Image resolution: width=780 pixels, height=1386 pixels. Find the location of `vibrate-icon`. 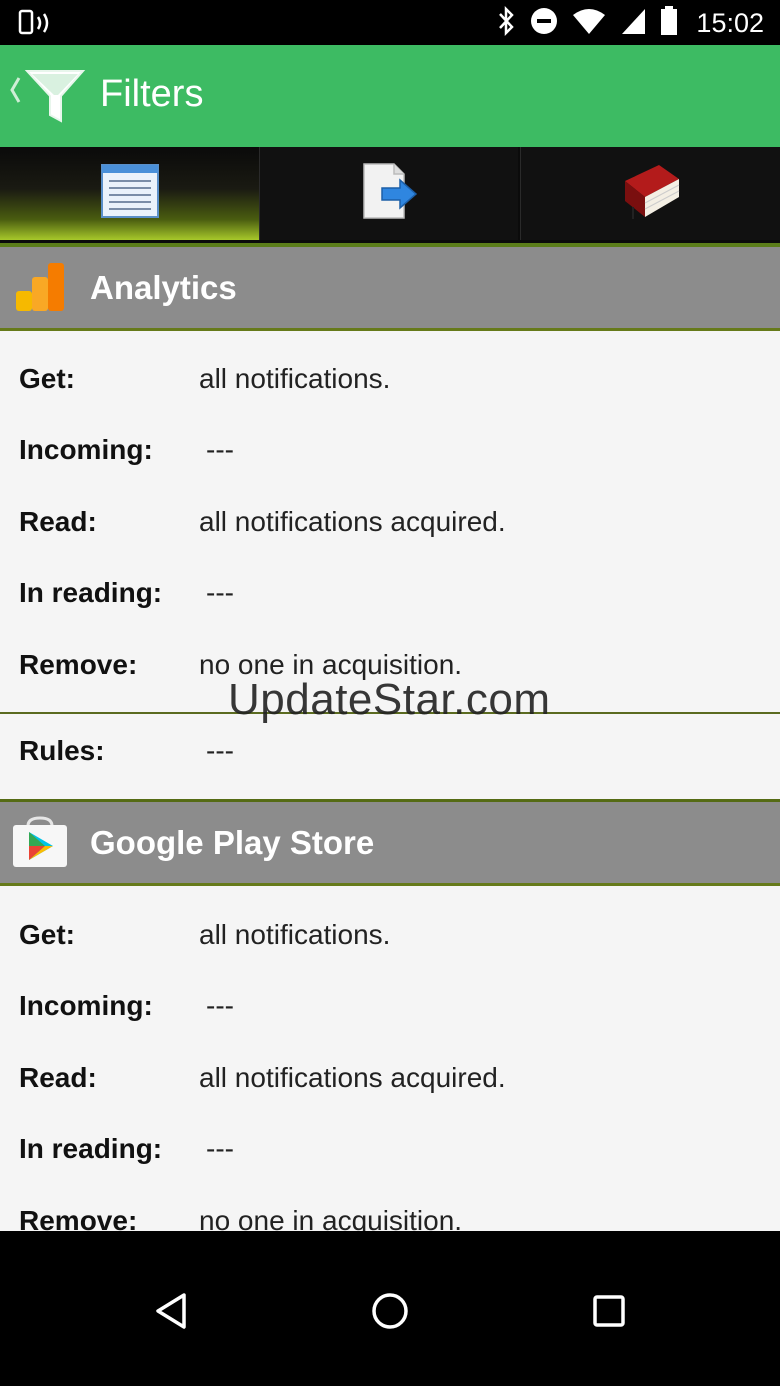

vibrate-icon is located at coordinates (36, 25).